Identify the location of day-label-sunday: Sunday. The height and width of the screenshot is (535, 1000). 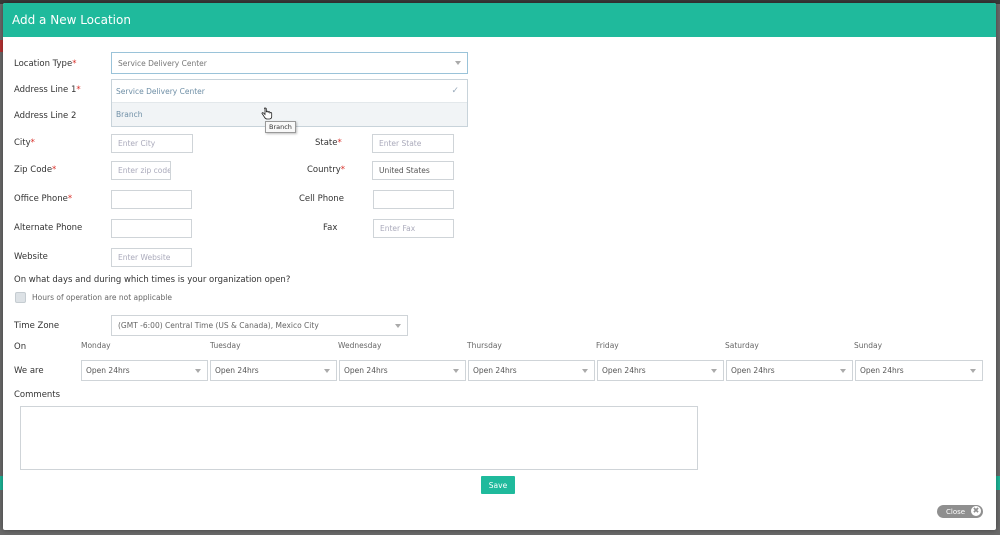
(868, 345).